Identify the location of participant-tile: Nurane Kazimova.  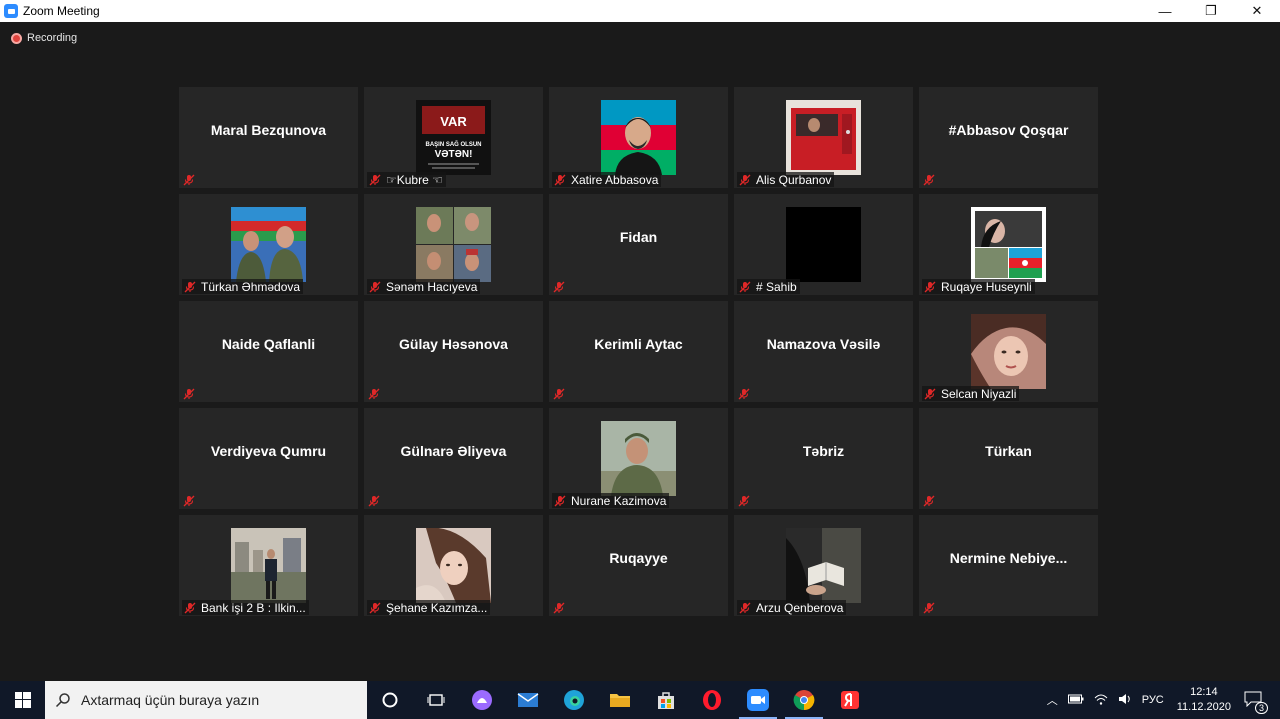
(638, 458).